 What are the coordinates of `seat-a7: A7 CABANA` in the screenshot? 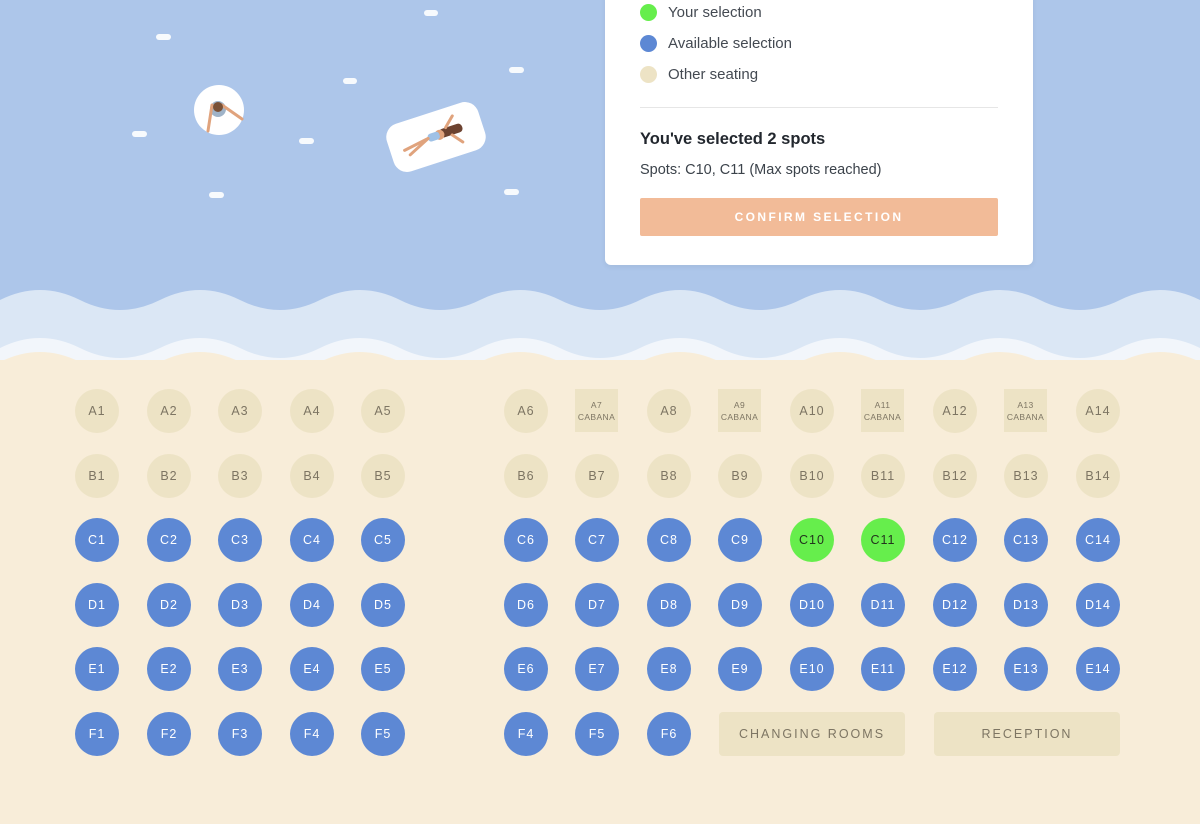 It's located at (596, 410).